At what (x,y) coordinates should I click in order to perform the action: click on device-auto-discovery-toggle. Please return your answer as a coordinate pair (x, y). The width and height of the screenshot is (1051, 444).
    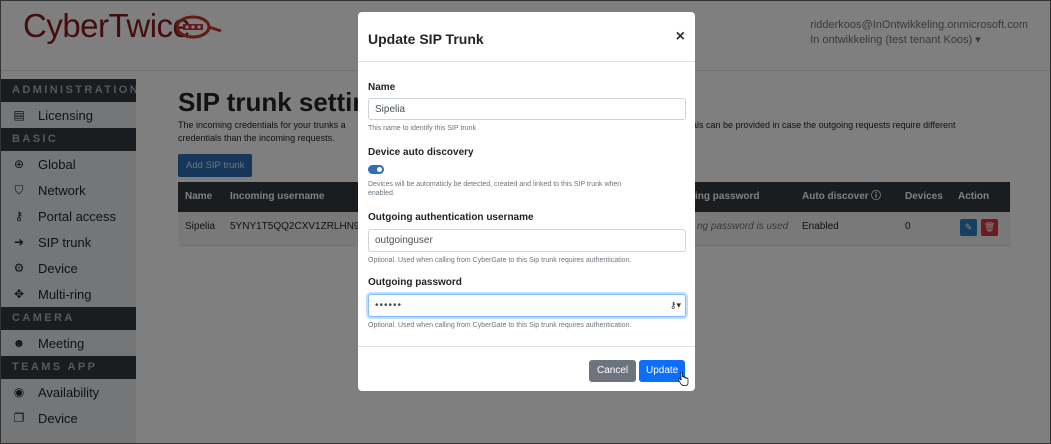
    Looking at the image, I should click on (376, 169).